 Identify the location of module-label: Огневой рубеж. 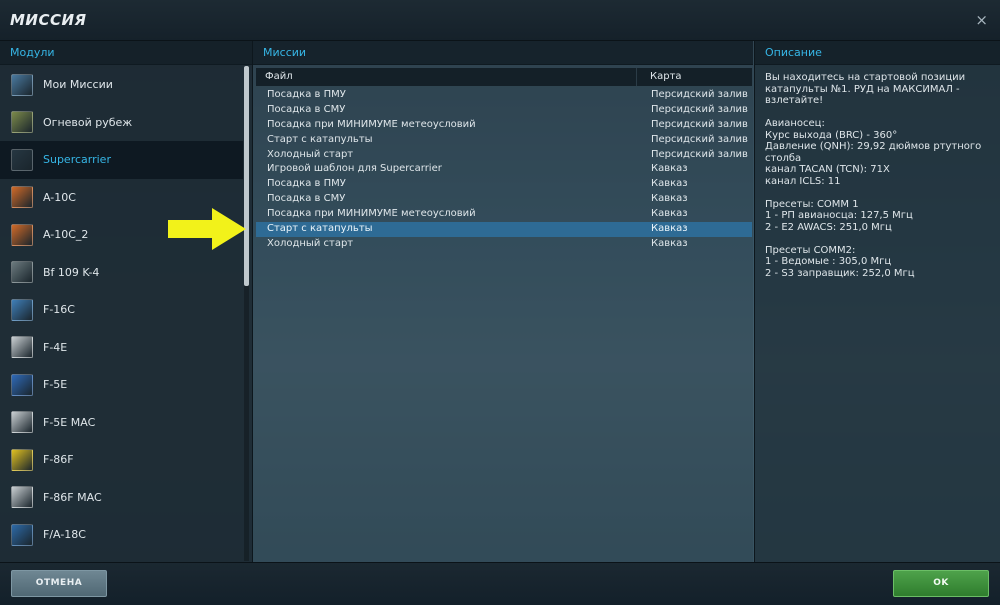
(88, 122).